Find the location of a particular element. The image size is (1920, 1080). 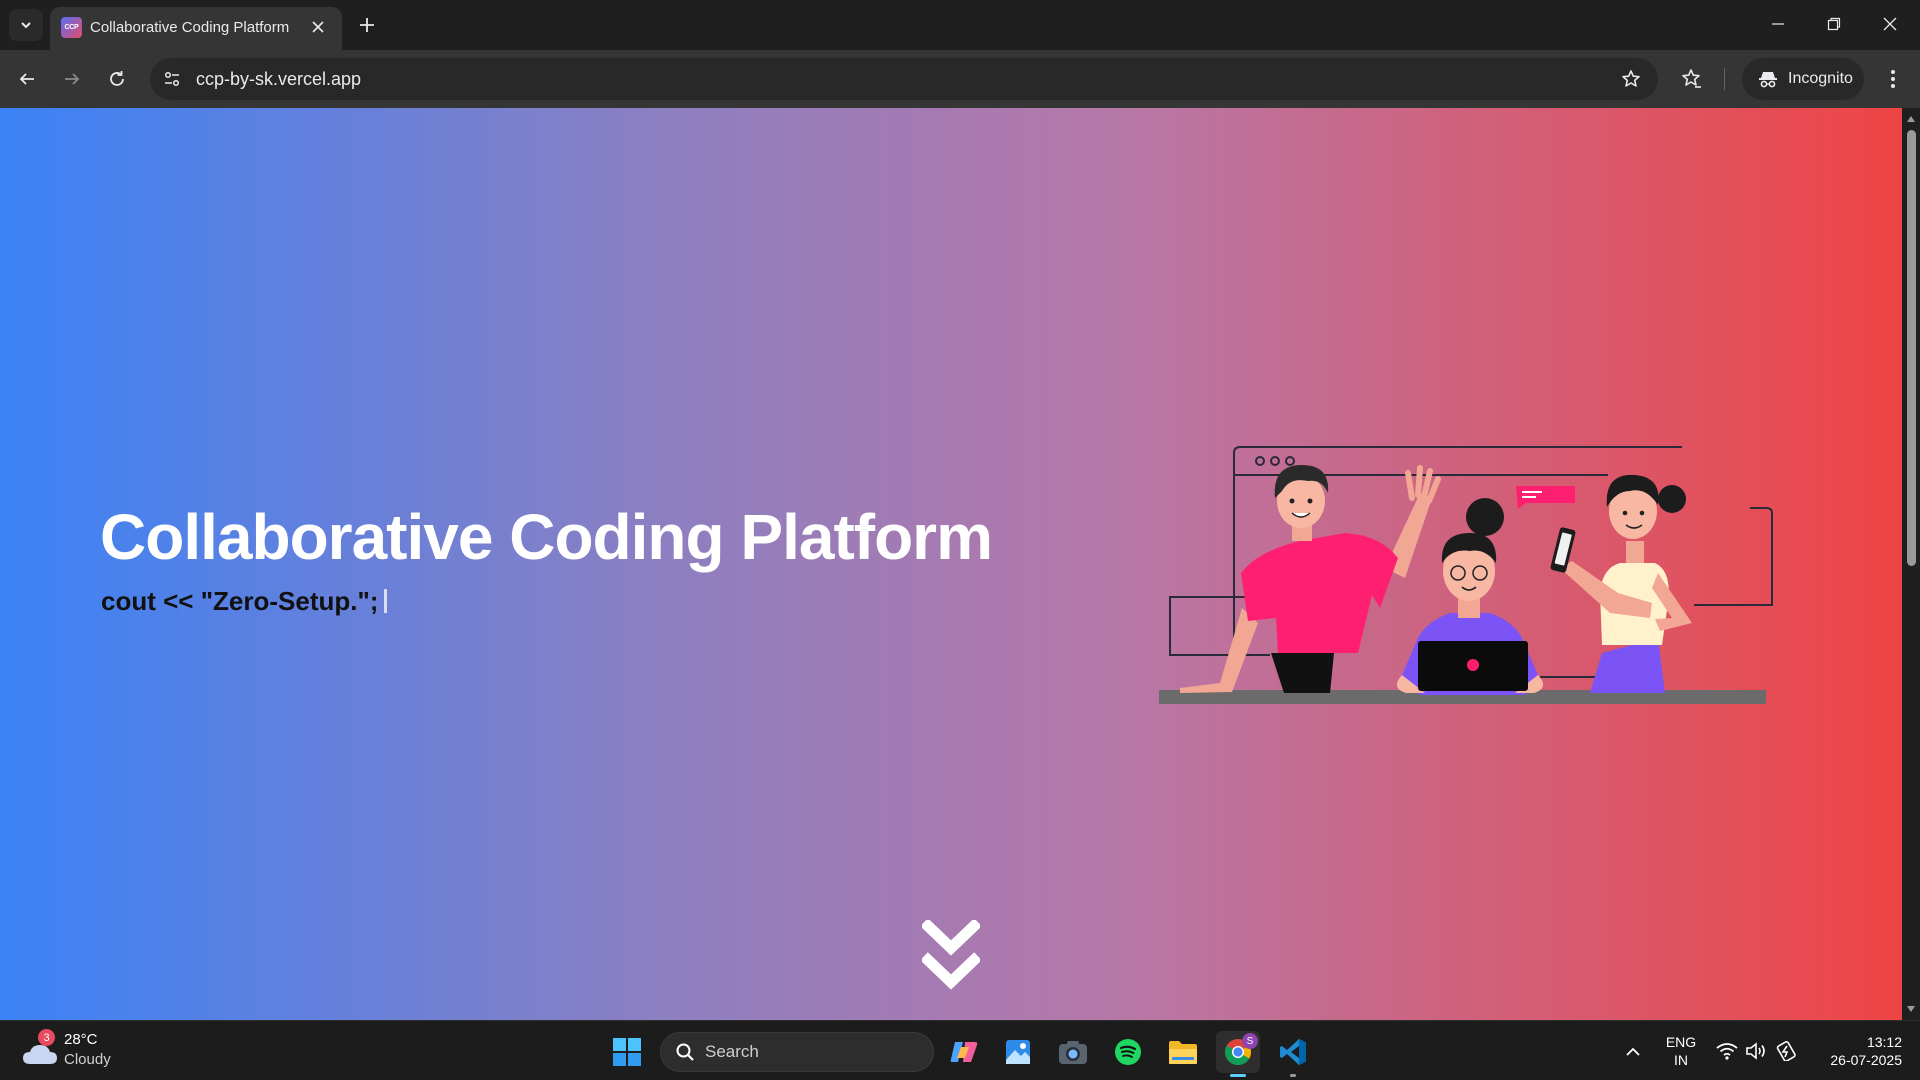

star-icon is located at coordinates (1631, 78).